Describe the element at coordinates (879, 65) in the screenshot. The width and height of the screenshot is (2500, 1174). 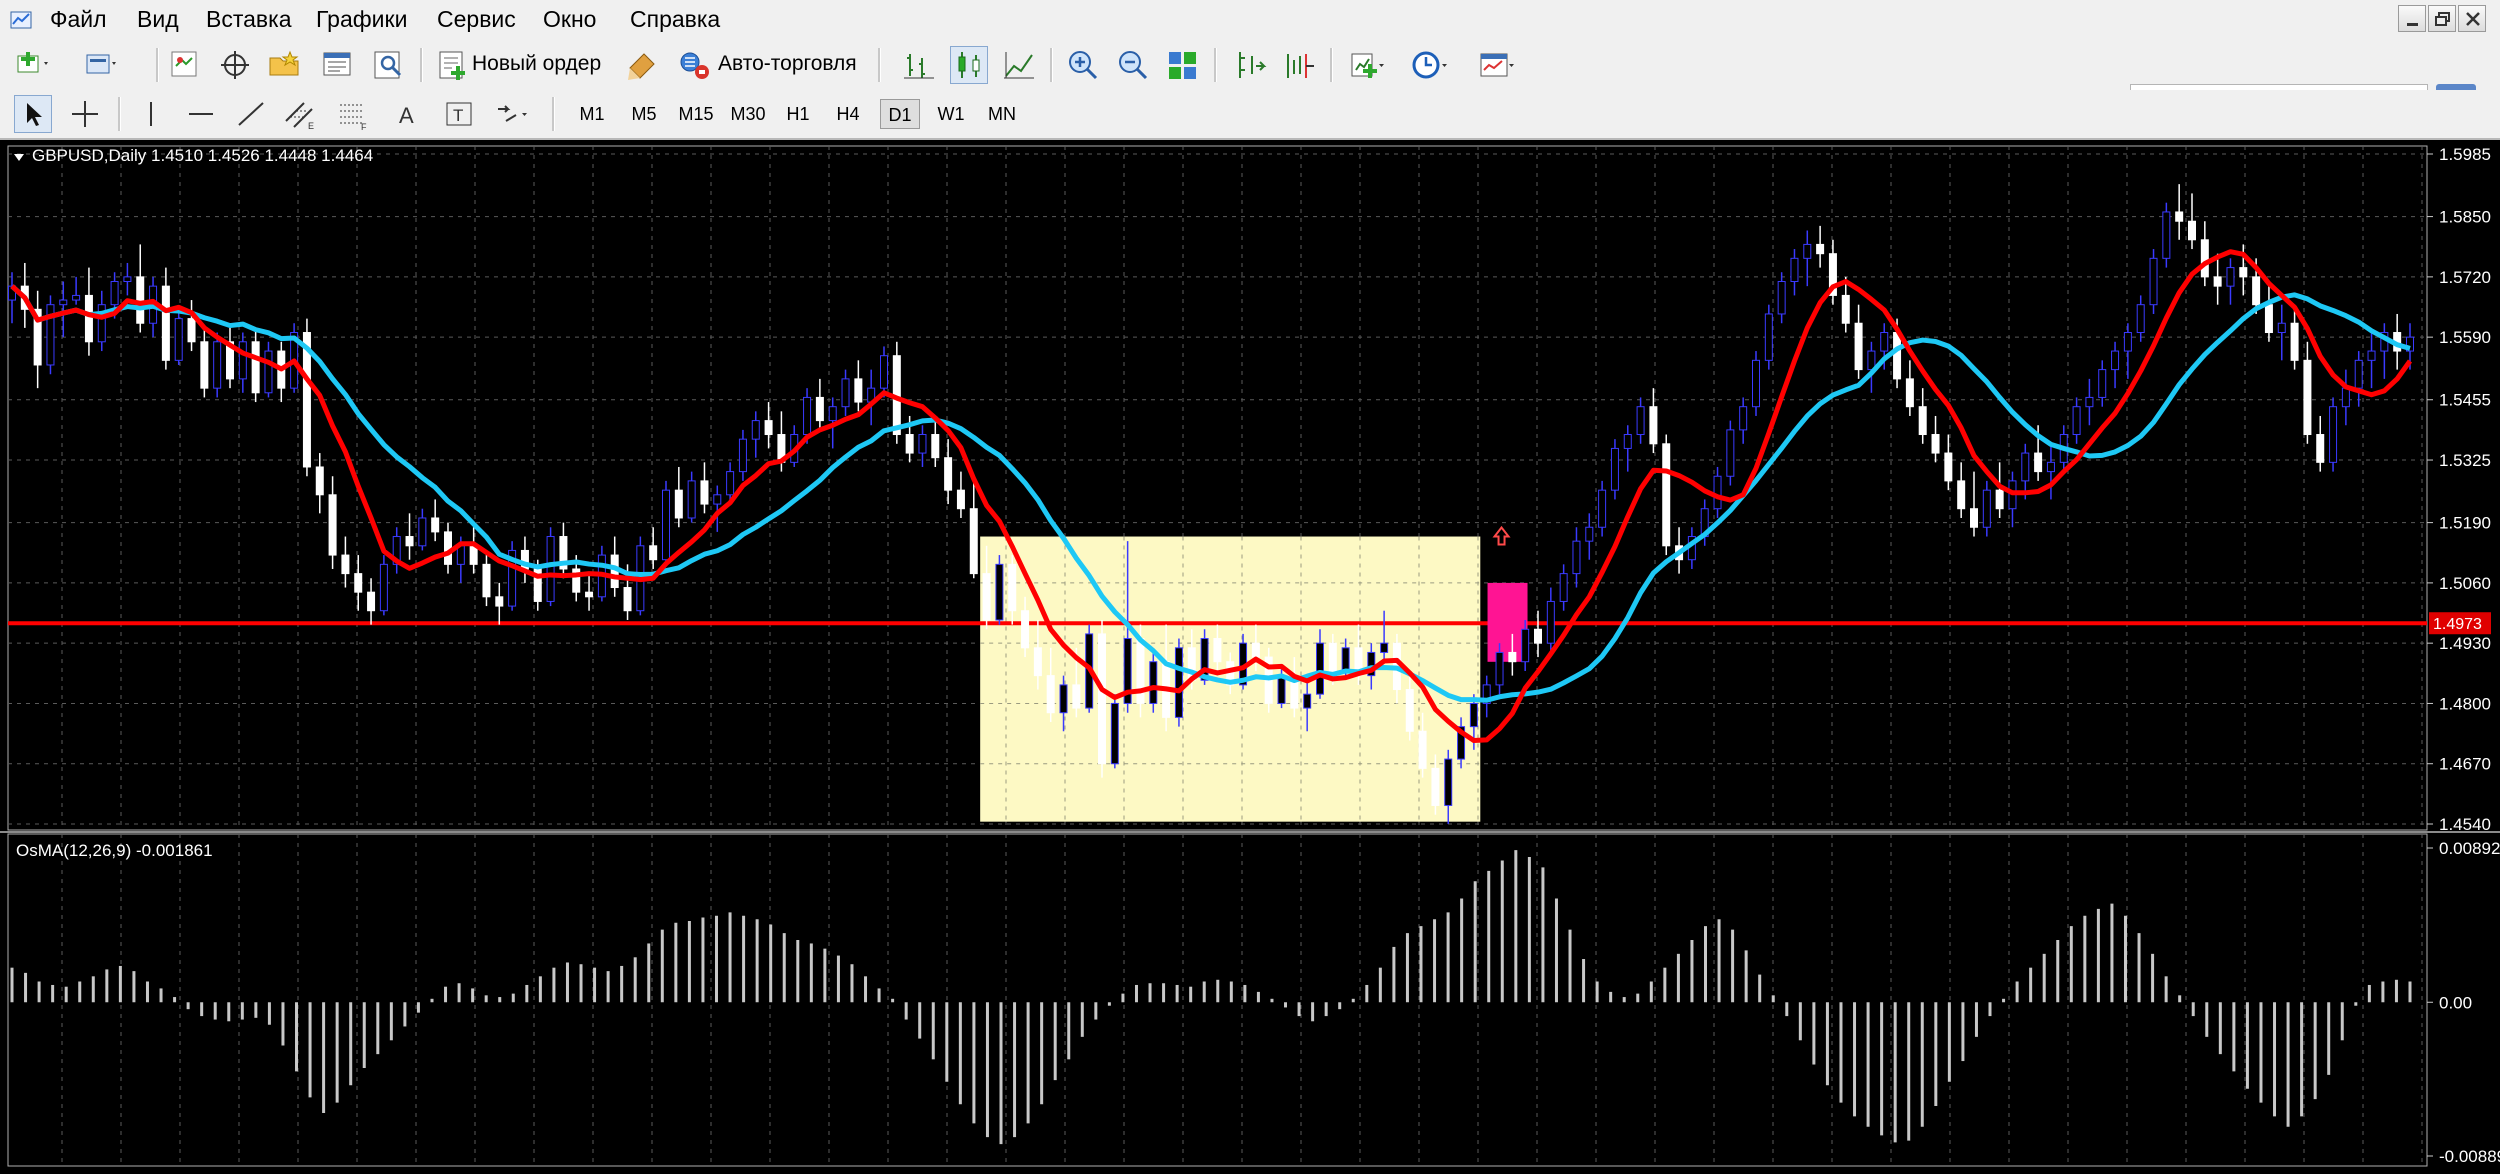
I see `toolbar-separator` at that location.